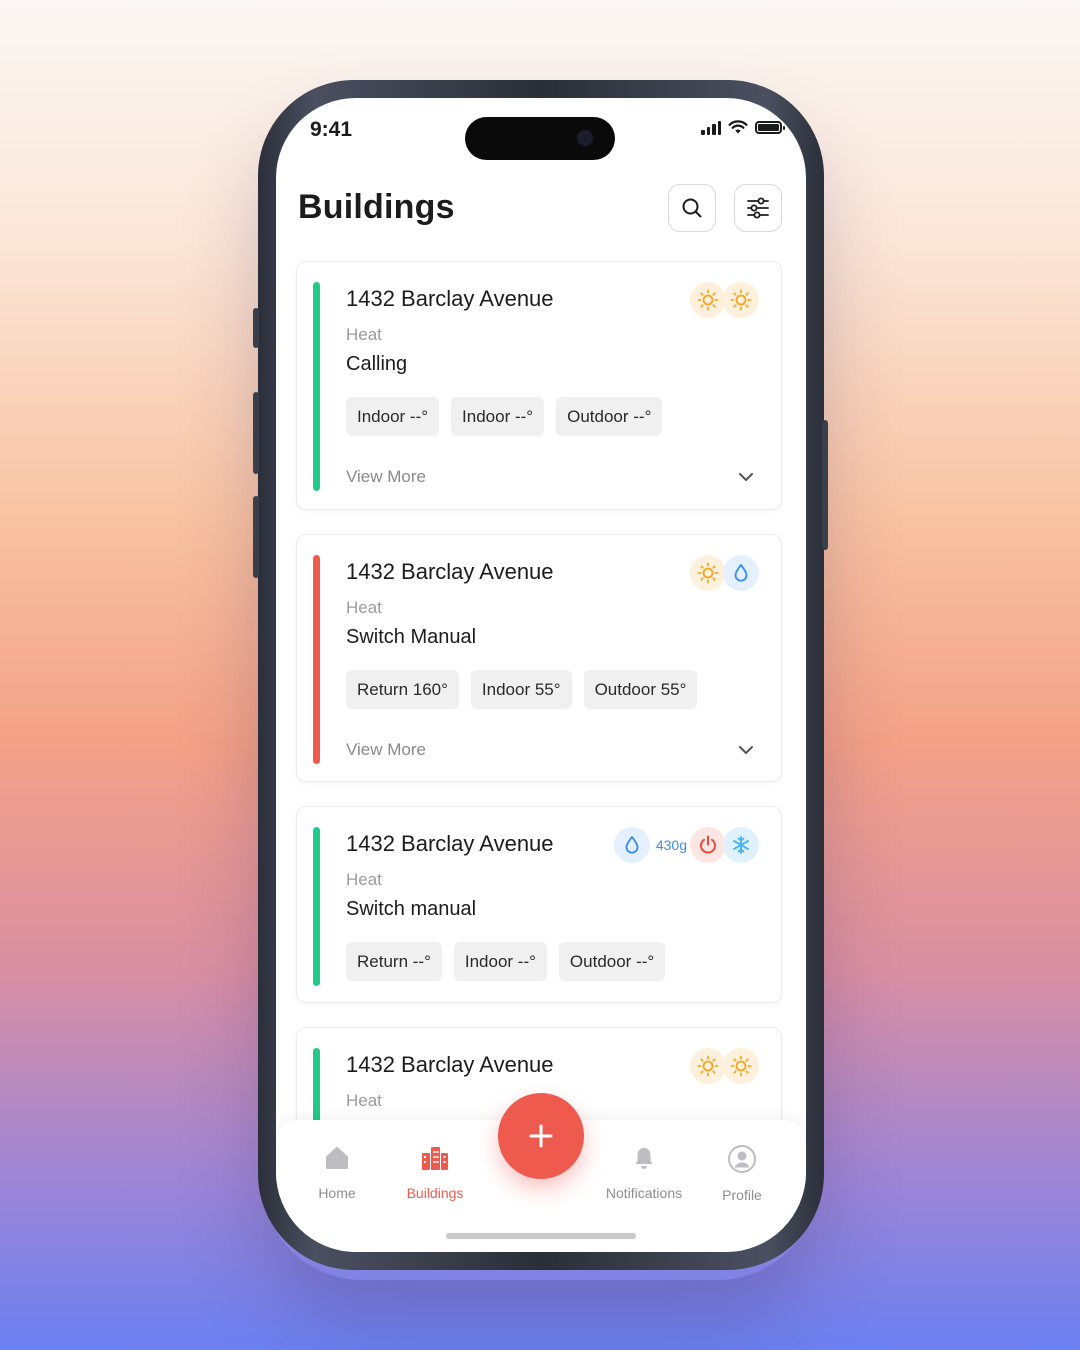 The height and width of the screenshot is (1350, 1080). What do you see at coordinates (402, 689) in the screenshot?
I see `temperature-chip: Return 160°` at bounding box center [402, 689].